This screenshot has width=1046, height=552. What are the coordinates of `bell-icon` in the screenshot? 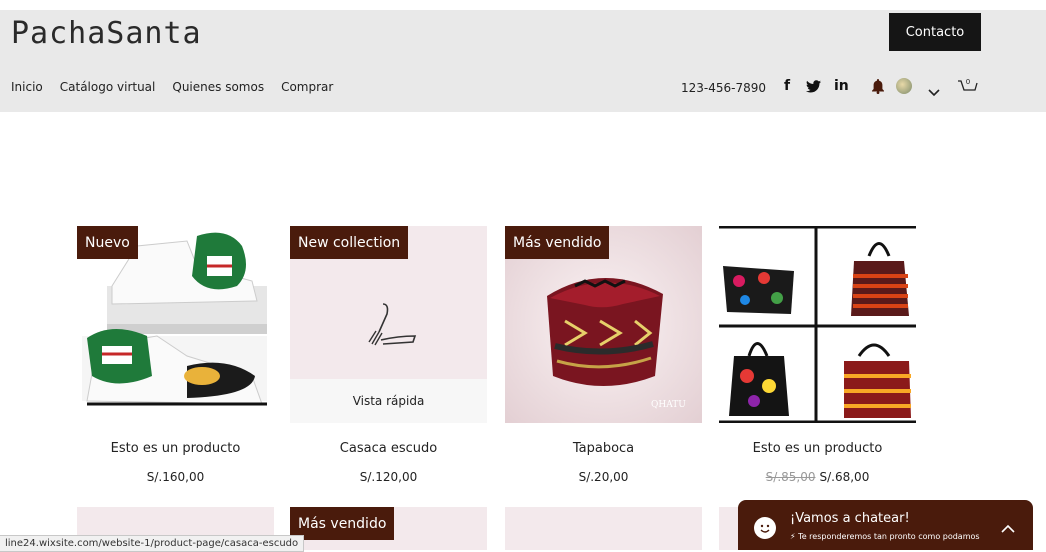 It's located at (878, 88).